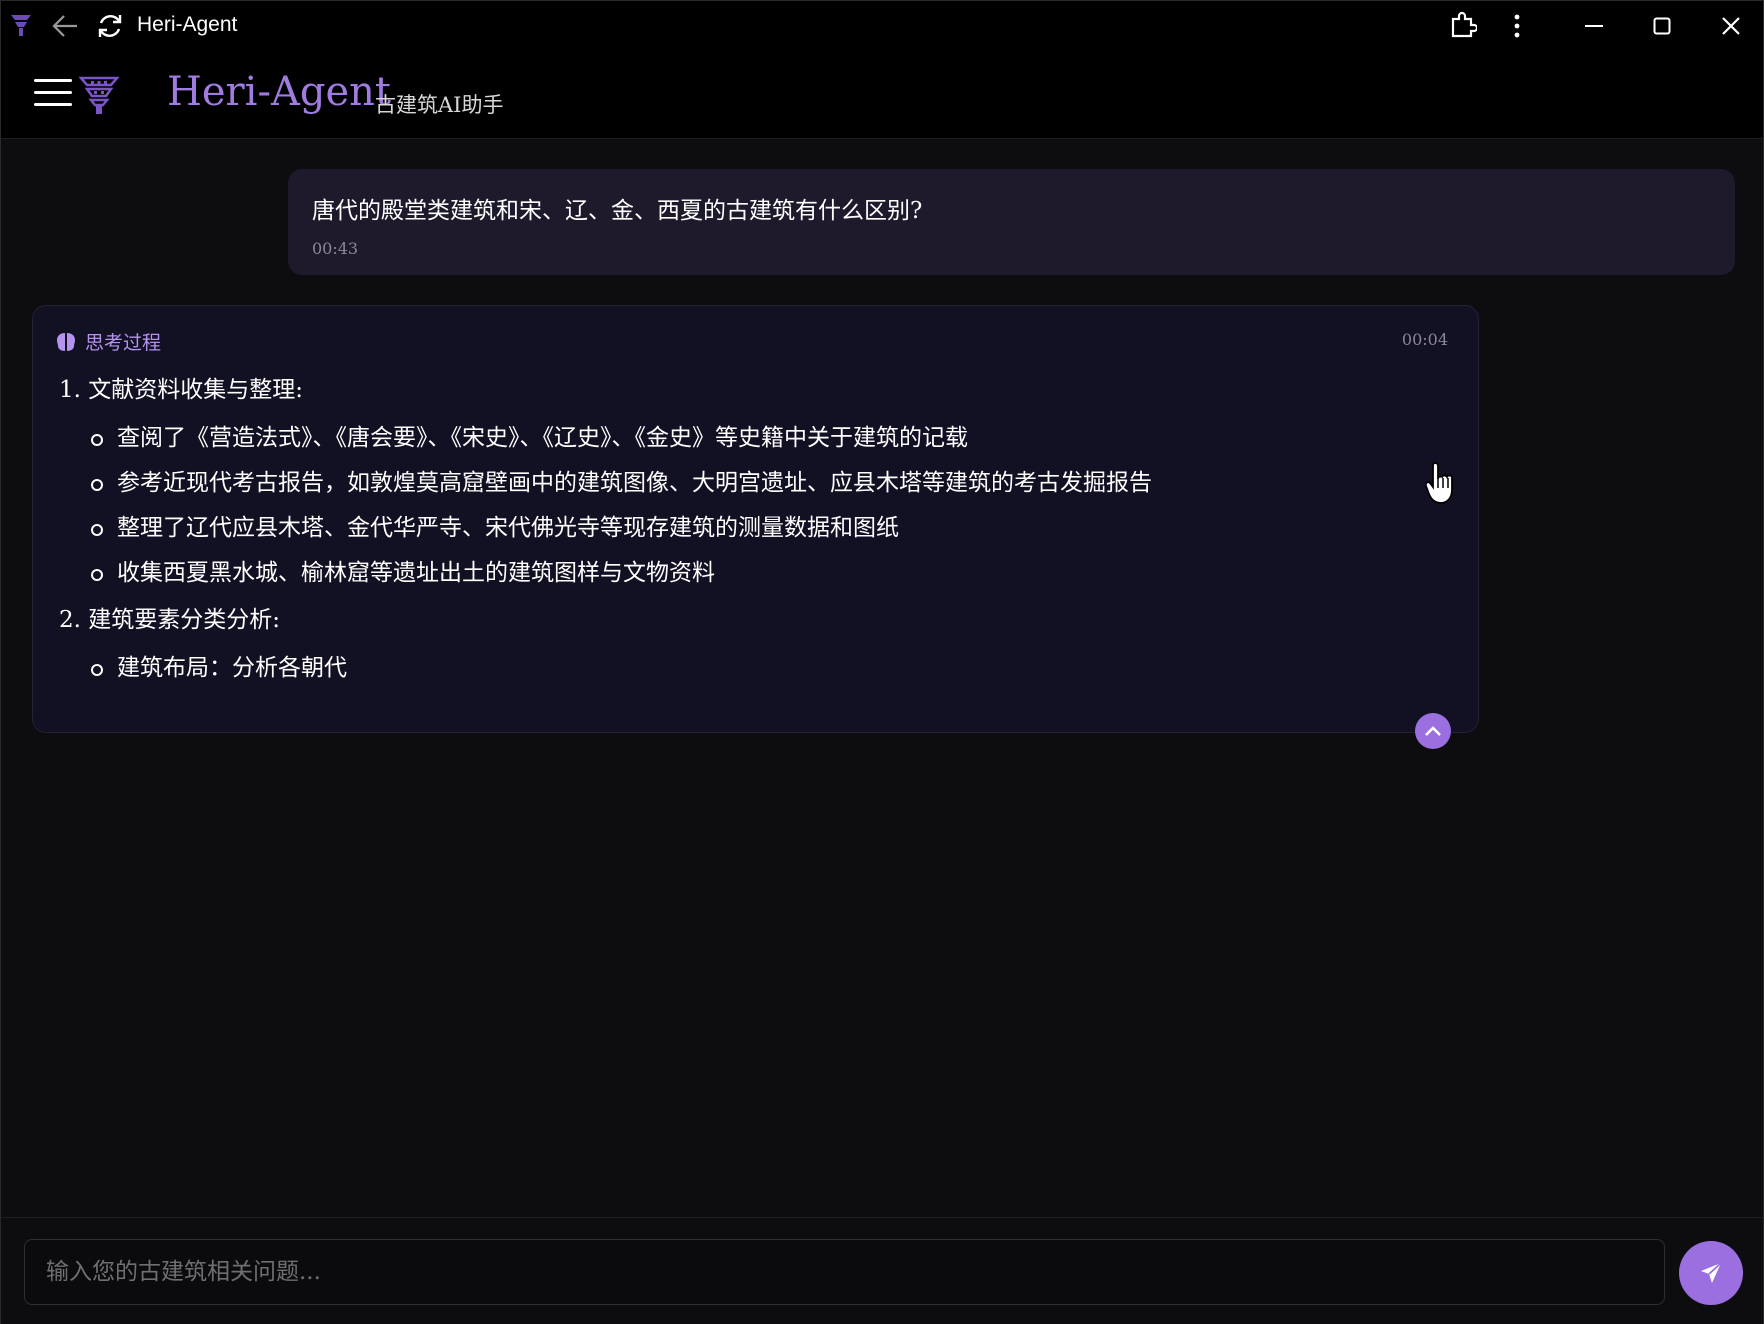 This screenshot has width=1764, height=1324. What do you see at coordinates (1594, 27) in the screenshot?
I see `minimize-icon` at bounding box center [1594, 27].